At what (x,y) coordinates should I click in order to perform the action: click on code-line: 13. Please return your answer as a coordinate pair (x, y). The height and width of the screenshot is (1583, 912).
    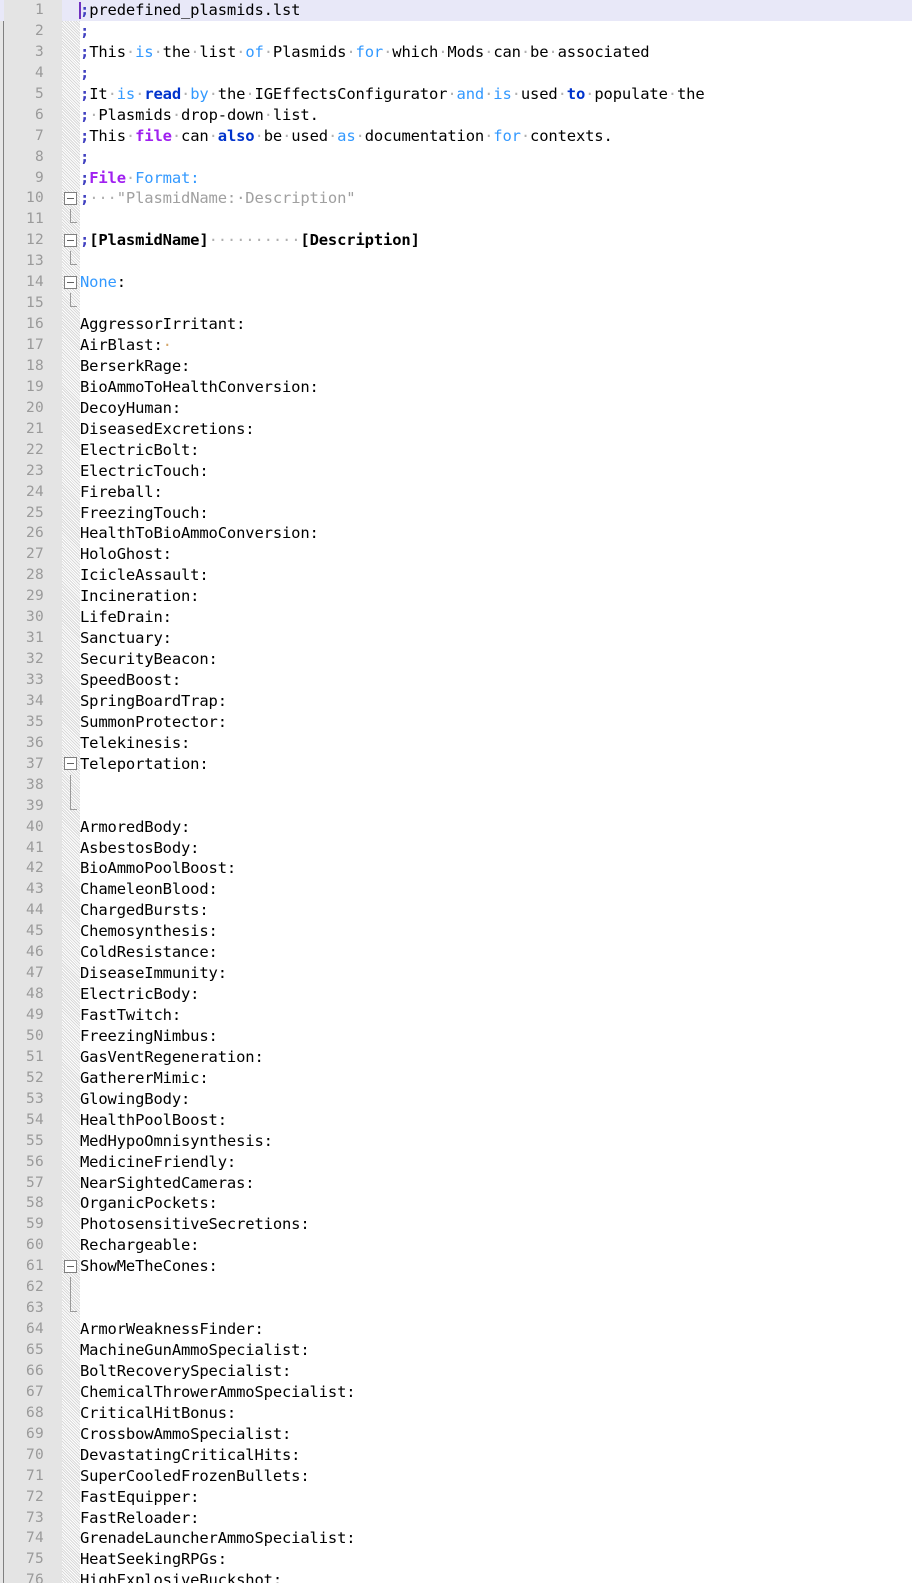
    Looking at the image, I should click on (456, 261).